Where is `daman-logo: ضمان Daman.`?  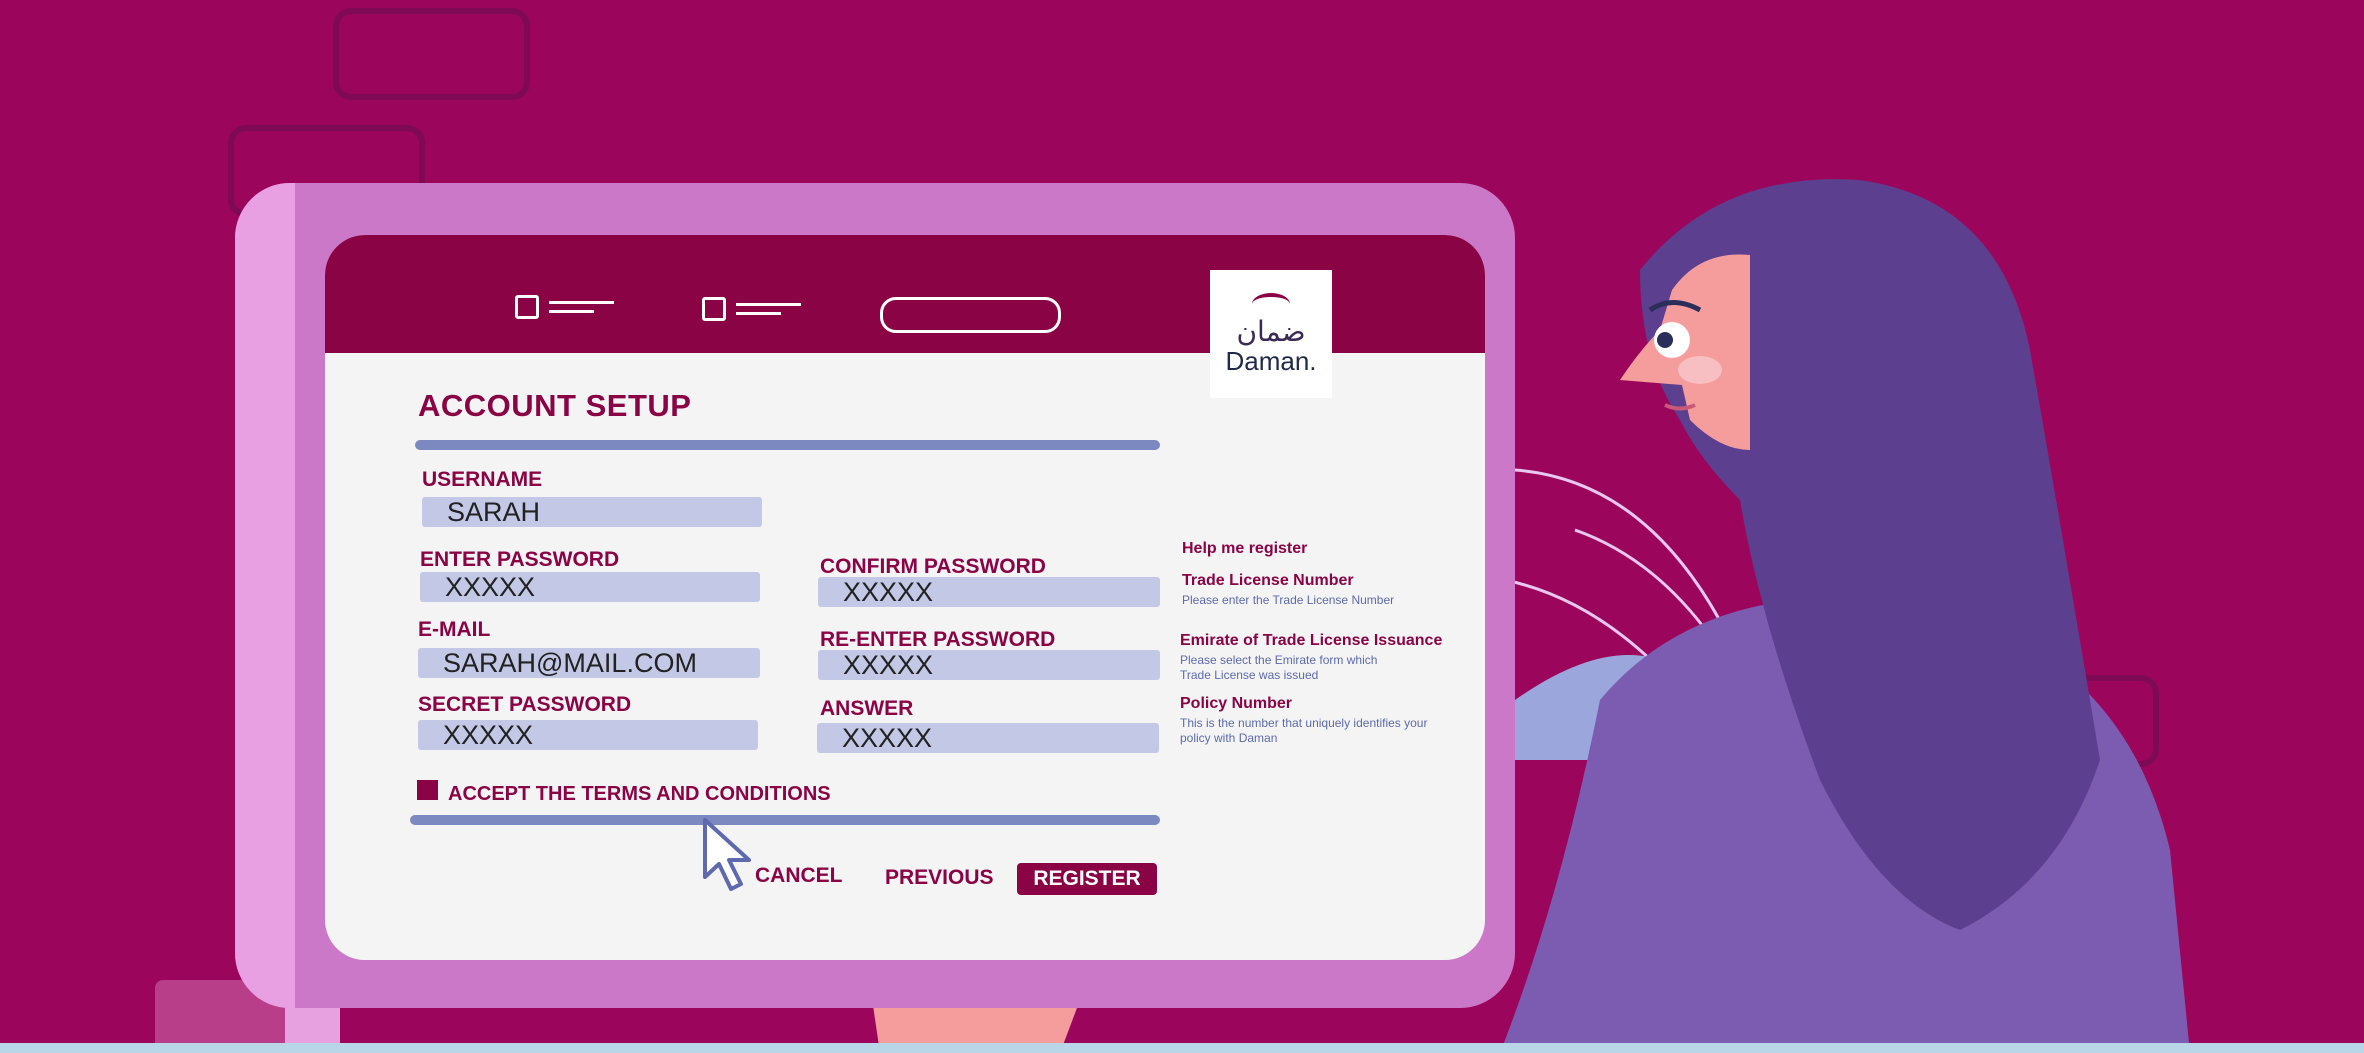
daman-logo: ضمان Daman. is located at coordinates (1271, 334).